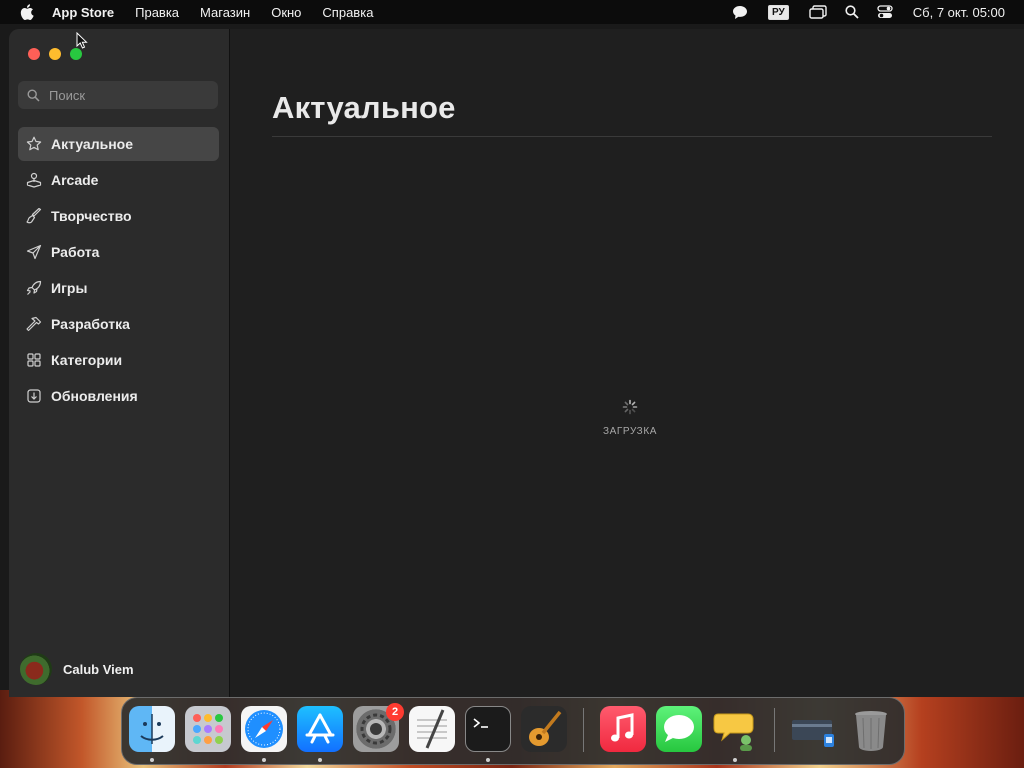 The height and width of the screenshot is (768, 1024). What do you see at coordinates (34, 324) in the screenshot?
I see `hammer-icon` at bounding box center [34, 324].